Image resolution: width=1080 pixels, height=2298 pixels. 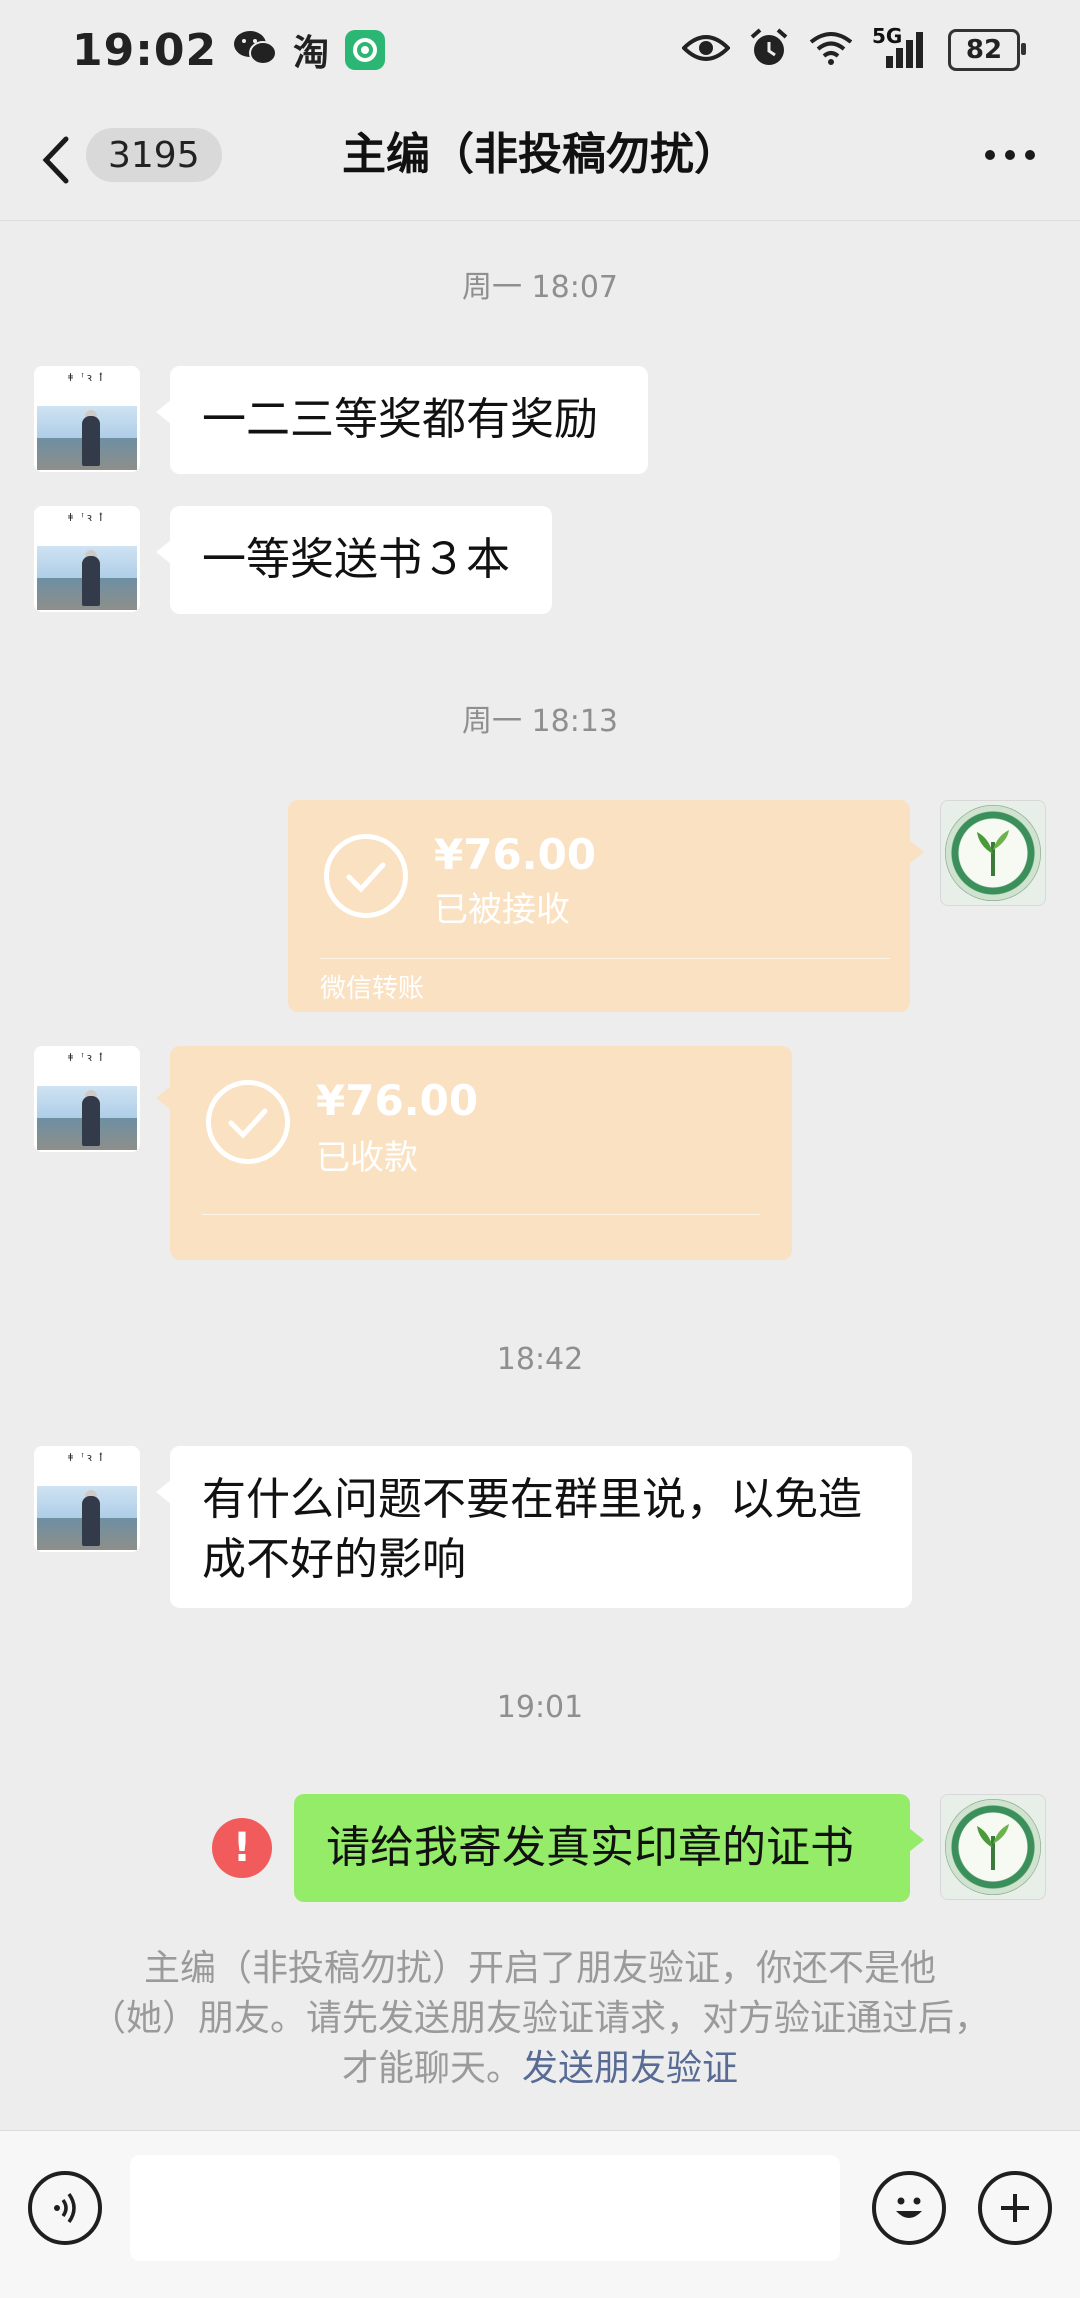 I want to click on more-button, so click(x=1010, y=155).